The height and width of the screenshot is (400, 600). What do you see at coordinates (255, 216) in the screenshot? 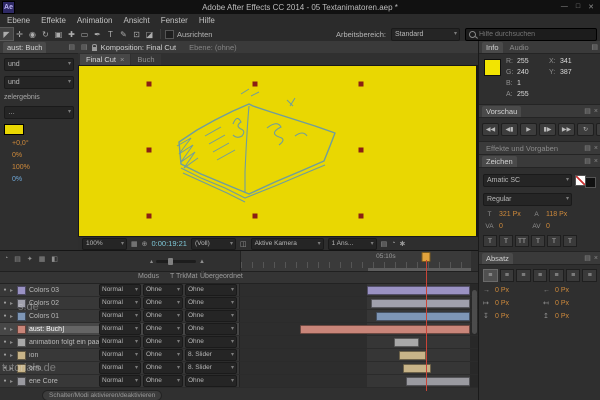
I see `selection-handle-bottom-center` at bounding box center [255, 216].